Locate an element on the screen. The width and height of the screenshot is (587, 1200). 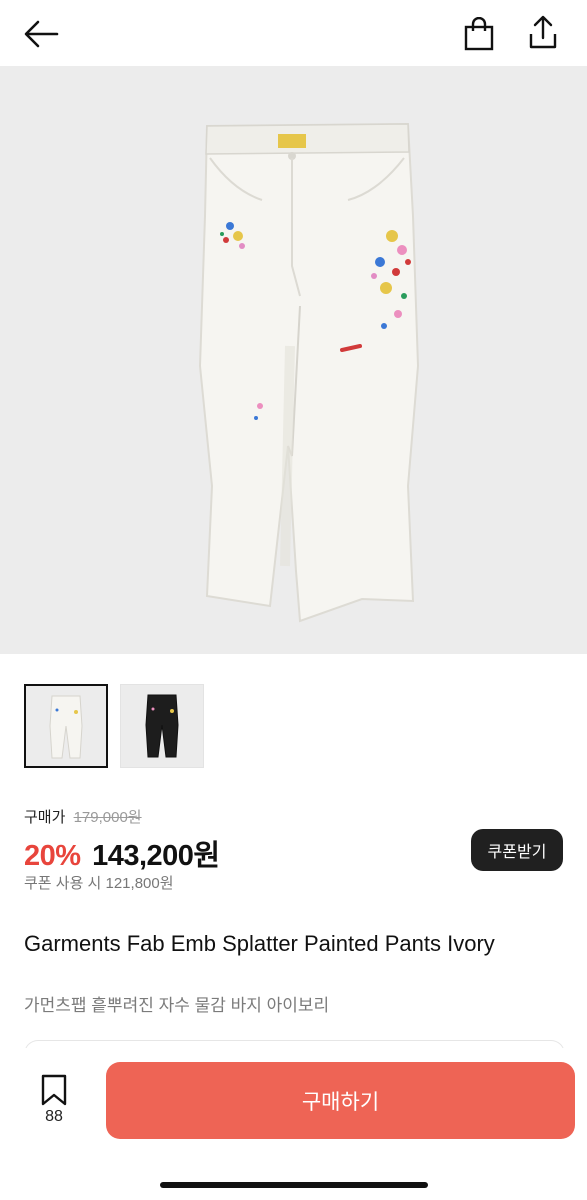
price-label-row: 구매가 179,000원 is located at coordinates (83, 816).